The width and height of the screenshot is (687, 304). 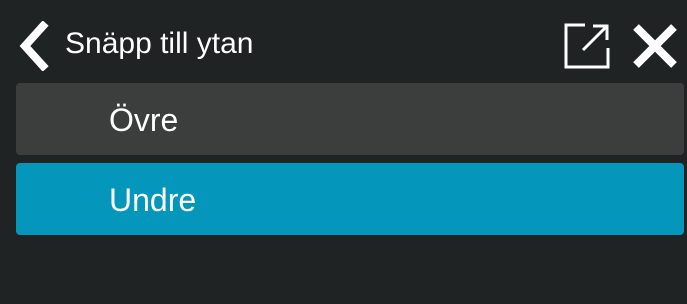 I want to click on option-lower-label: Undre, so click(x=153, y=200).